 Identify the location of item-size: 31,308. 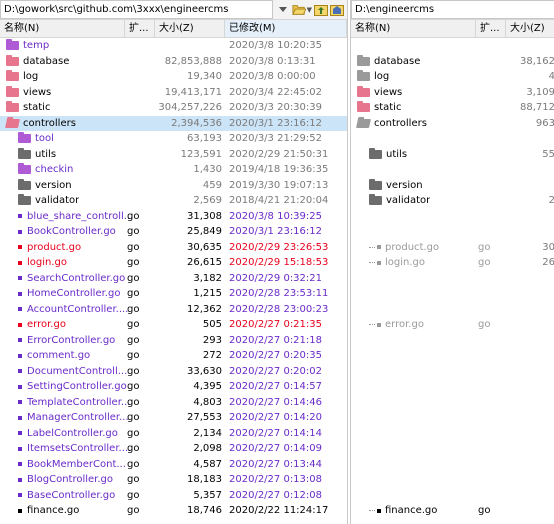
(204, 216).